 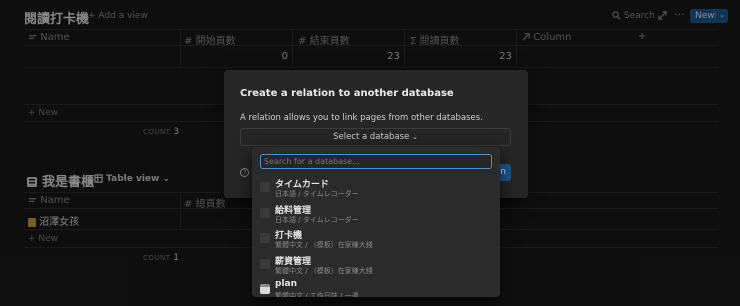 What do you see at coordinates (317, 294) in the screenshot?
I see `database-option-path: 繁體中文 / 工作日誌 / 一週` at bounding box center [317, 294].